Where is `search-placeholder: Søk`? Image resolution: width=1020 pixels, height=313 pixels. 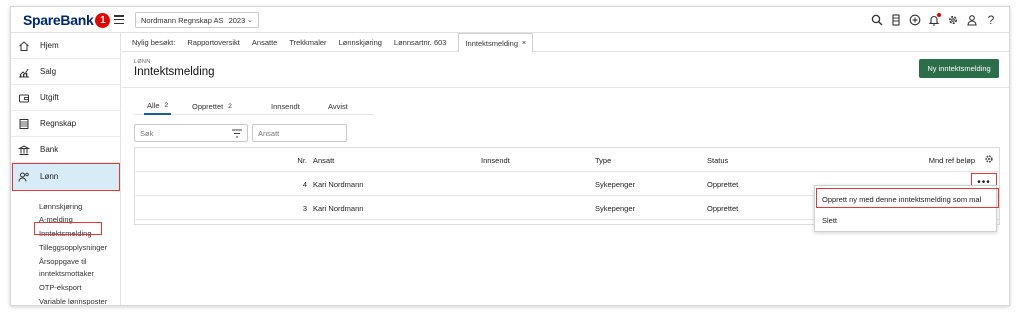 search-placeholder: Søk is located at coordinates (147, 133).